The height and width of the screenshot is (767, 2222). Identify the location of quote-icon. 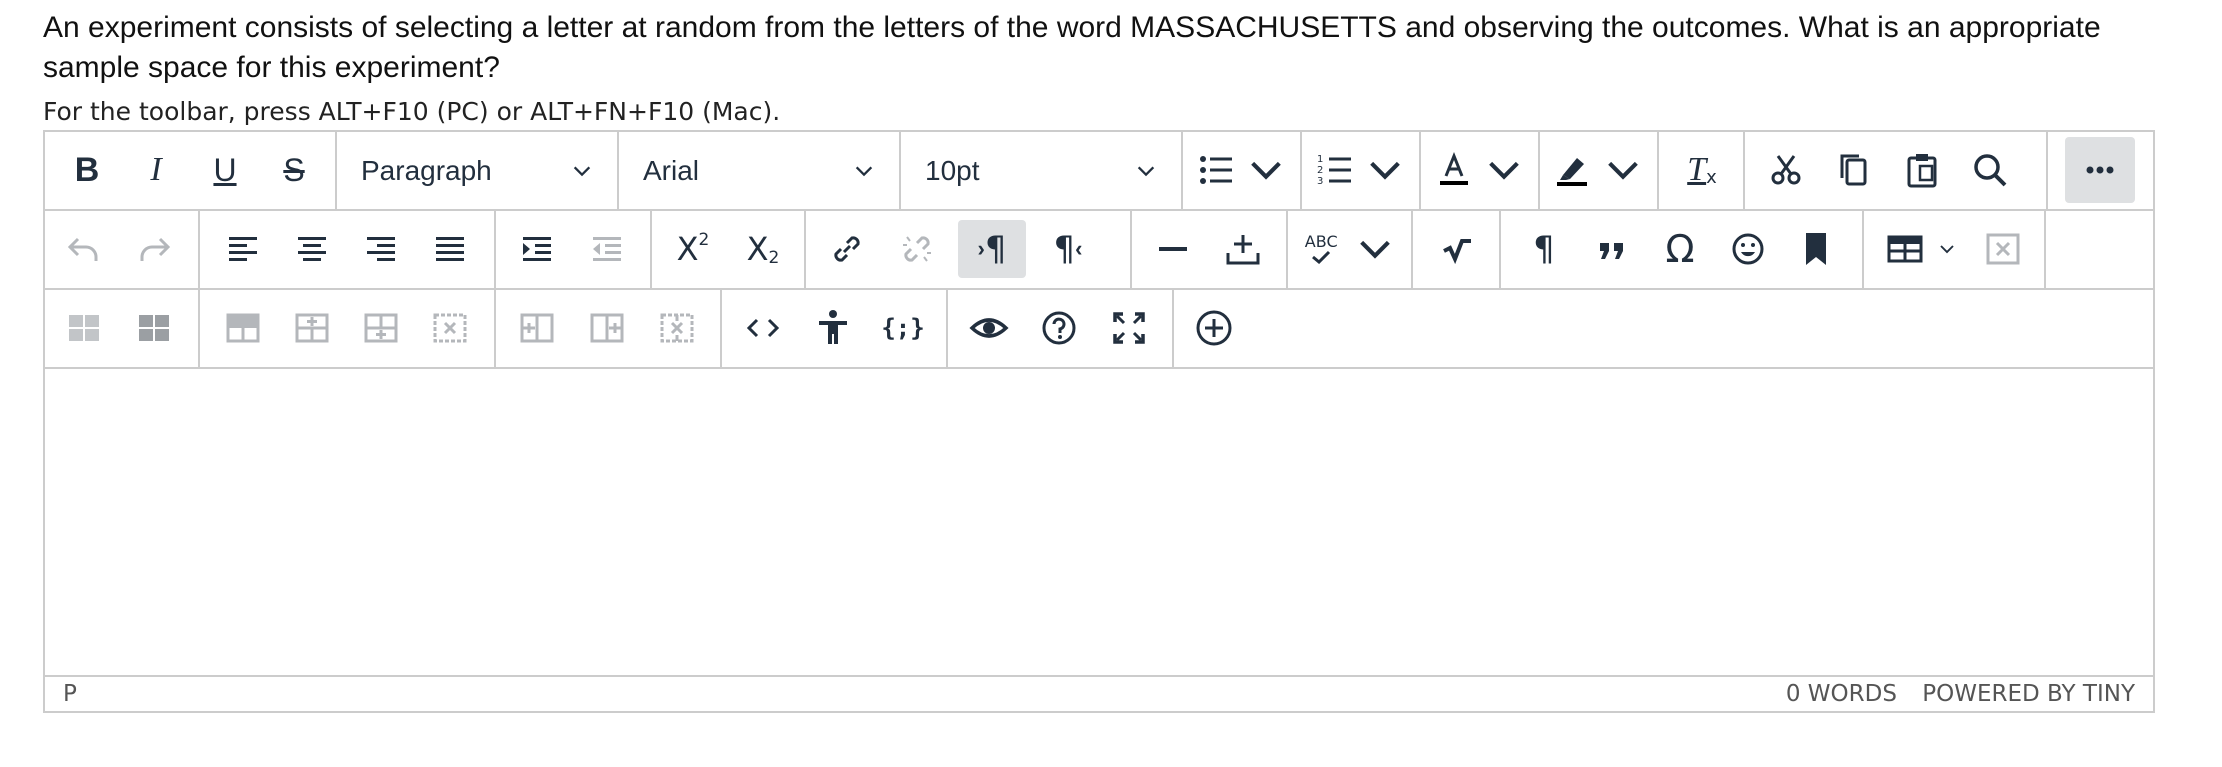
(1611, 251).